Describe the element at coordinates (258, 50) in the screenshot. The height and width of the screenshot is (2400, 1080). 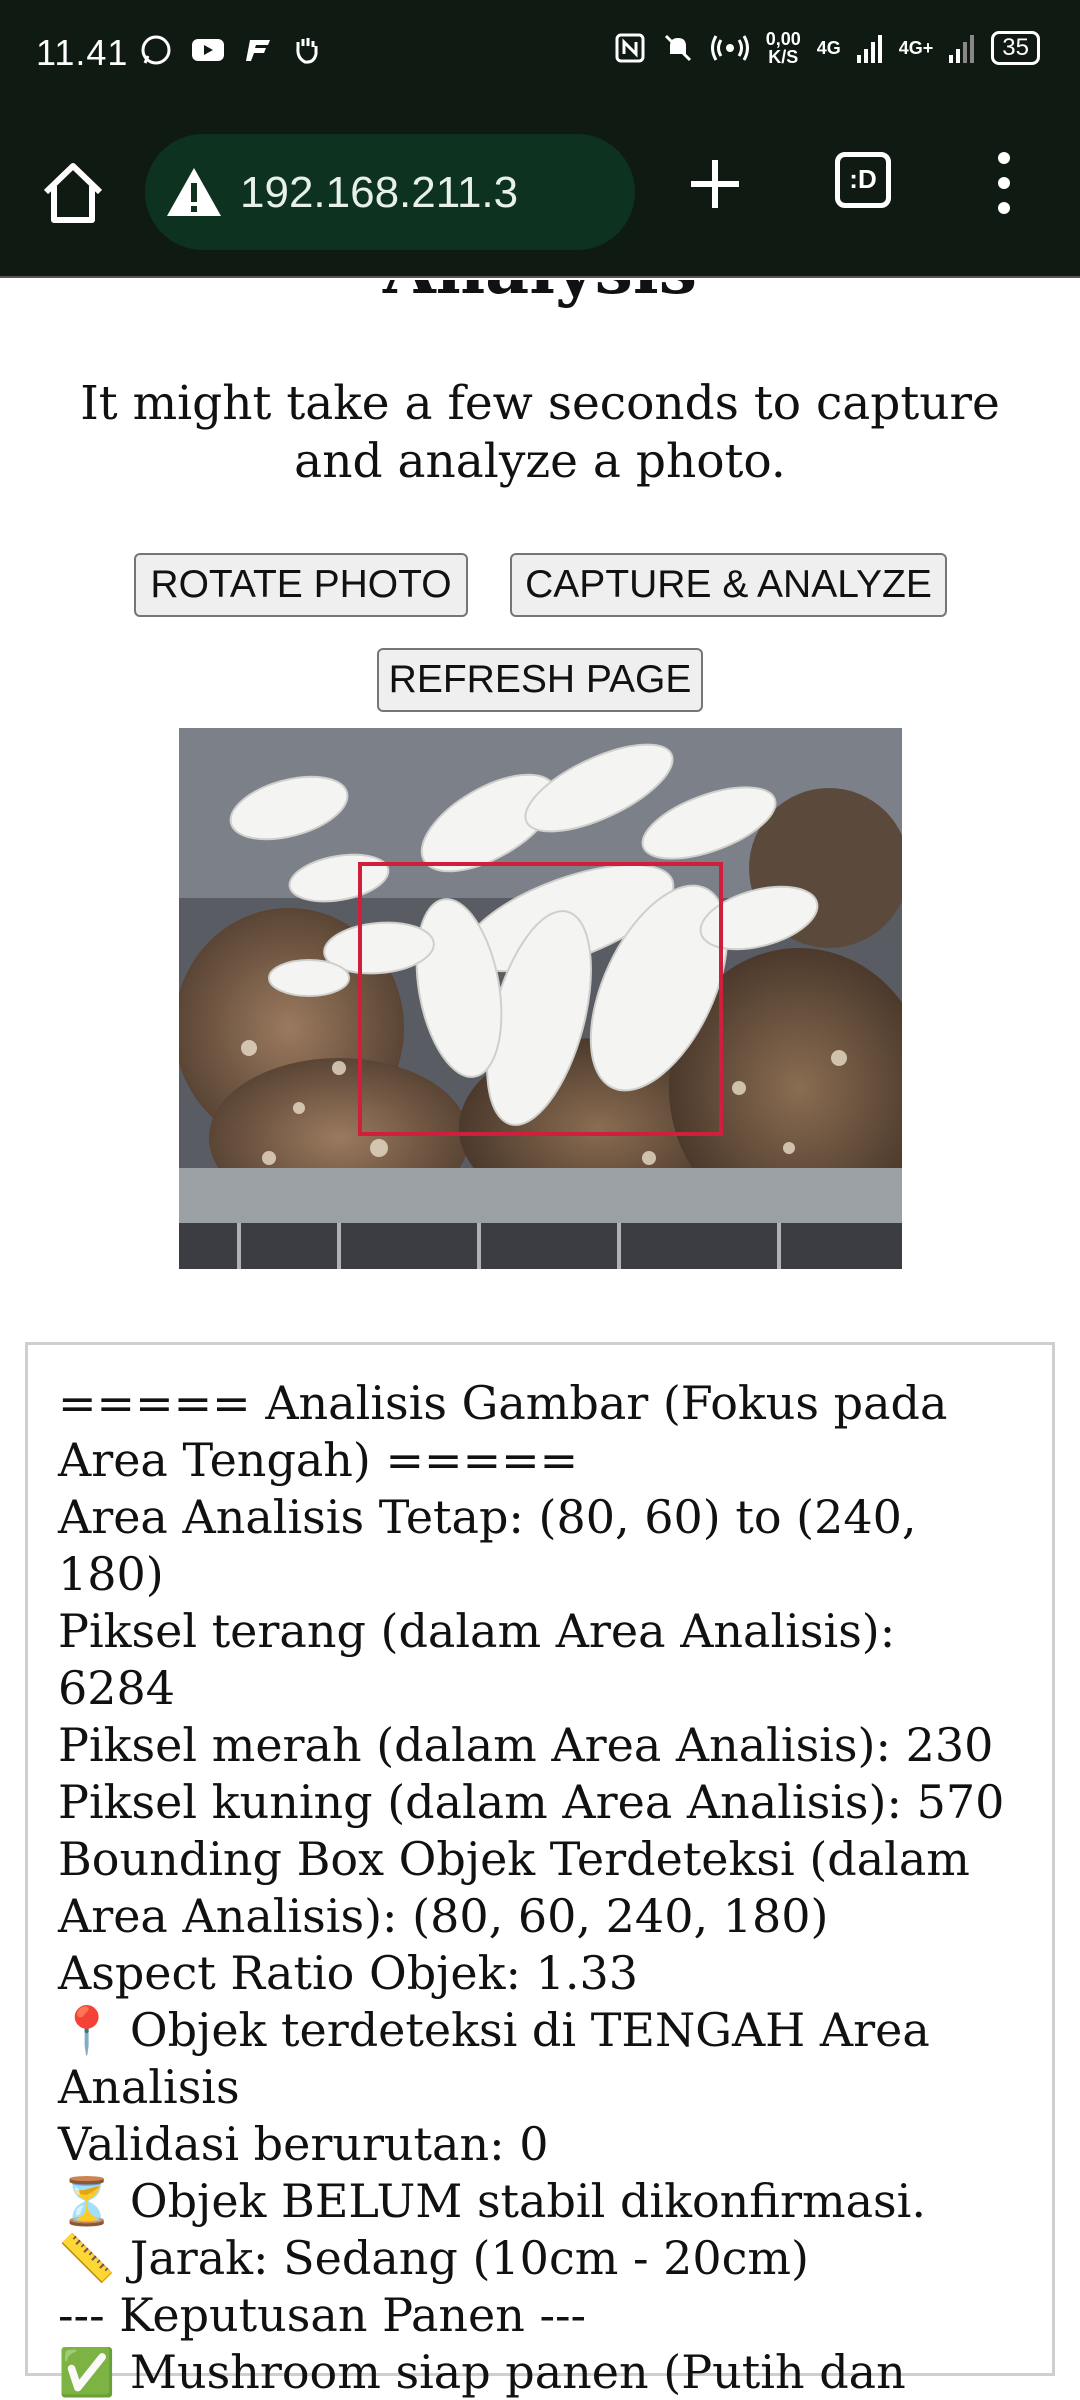
I see `app-f-icon` at that location.